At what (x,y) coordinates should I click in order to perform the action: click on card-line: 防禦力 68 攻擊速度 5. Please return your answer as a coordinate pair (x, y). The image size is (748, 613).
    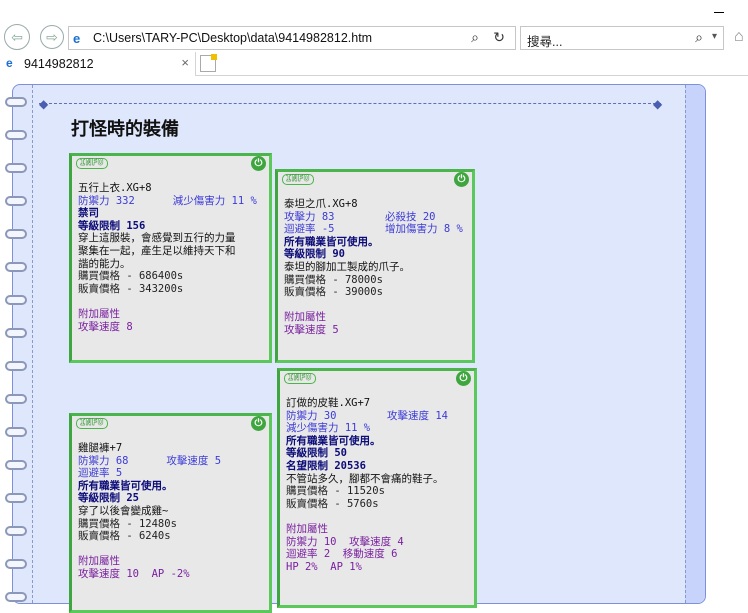
    Looking at the image, I should click on (150, 460).